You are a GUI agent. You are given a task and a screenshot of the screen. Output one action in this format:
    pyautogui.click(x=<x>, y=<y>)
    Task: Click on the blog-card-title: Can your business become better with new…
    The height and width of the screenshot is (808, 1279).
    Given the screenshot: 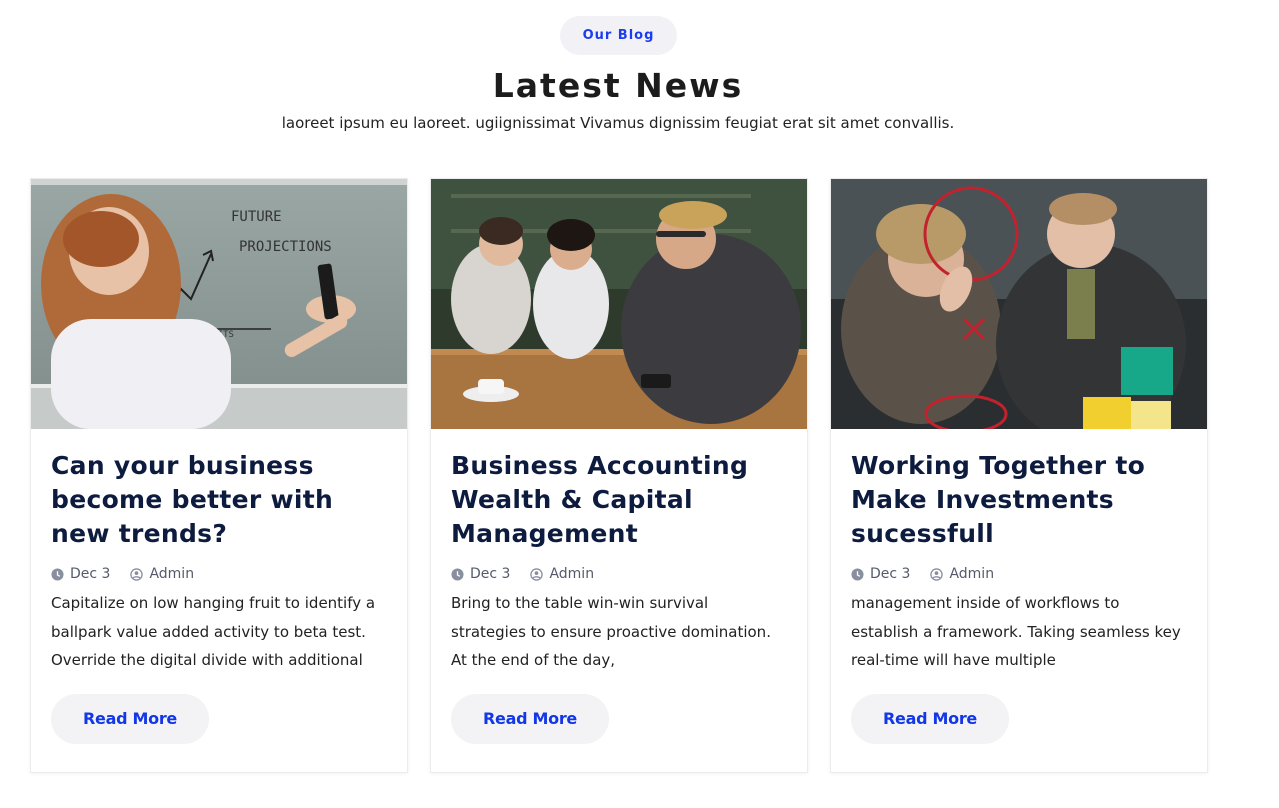 What is the action you would take?
    pyautogui.click(x=219, y=500)
    